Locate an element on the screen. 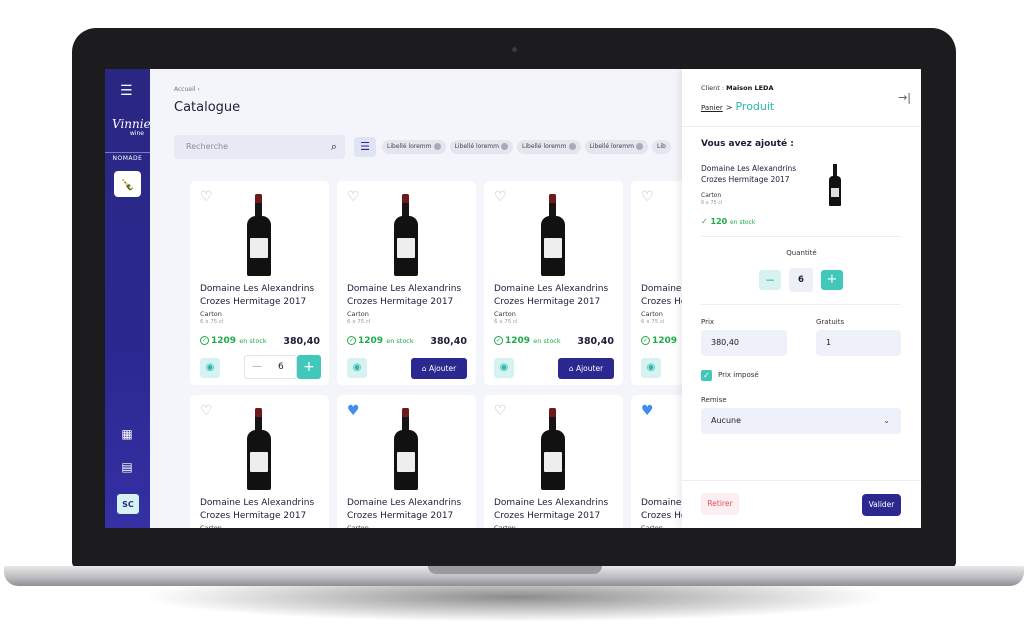  search-input: Recherche ⌕ is located at coordinates (259, 147).